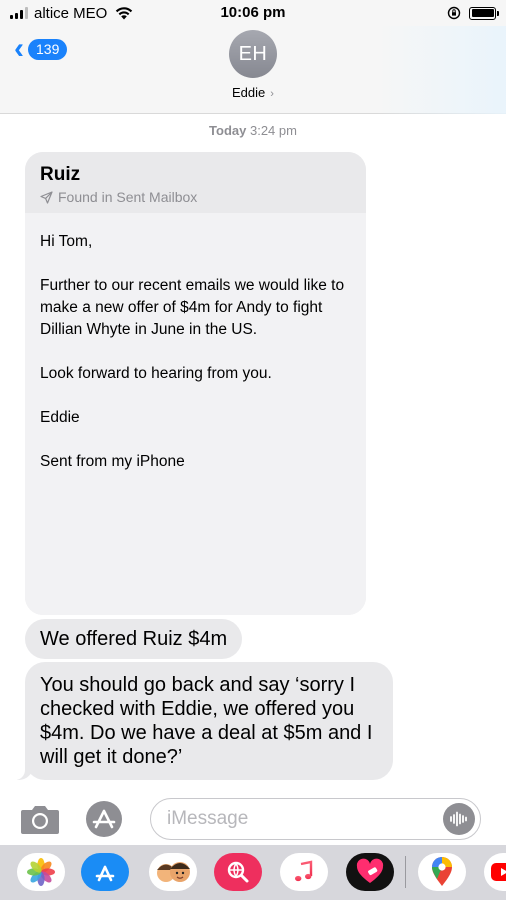 Image resolution: width=506 pixels, height=900 pixels. Describe the element at coordinates (66, 241) in the screenshot. I see `email-paragraph: Hi Tom,` at that location.